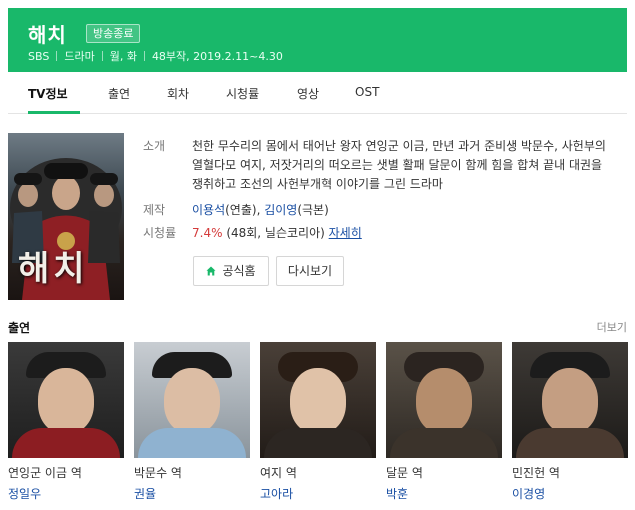 This screenshot has height=510, width=635. I want to click on rating-info: 7.4% (48회, 닐슨코리아) 자세히, so click(277, 232).